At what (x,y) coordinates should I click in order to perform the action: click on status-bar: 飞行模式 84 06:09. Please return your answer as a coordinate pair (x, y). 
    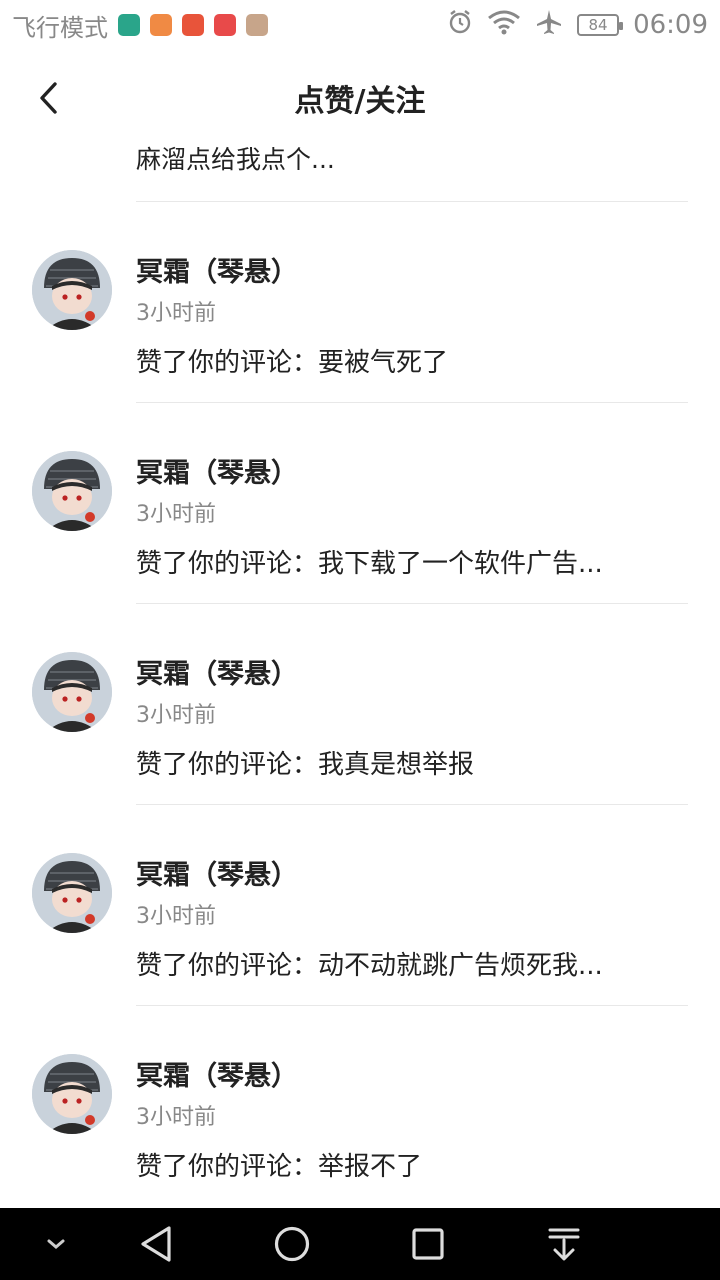
    Looking at the image, I should click on (360, 25).